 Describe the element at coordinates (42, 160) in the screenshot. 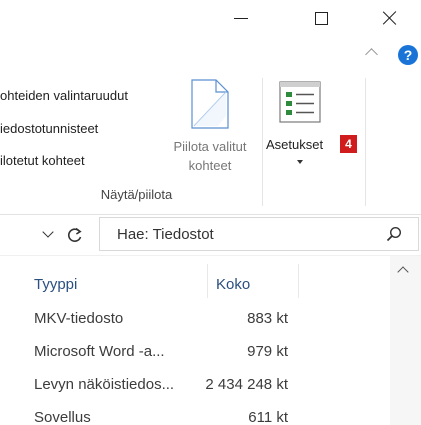

I see `hidden-items-option: ilotetut kohteet` at that location.